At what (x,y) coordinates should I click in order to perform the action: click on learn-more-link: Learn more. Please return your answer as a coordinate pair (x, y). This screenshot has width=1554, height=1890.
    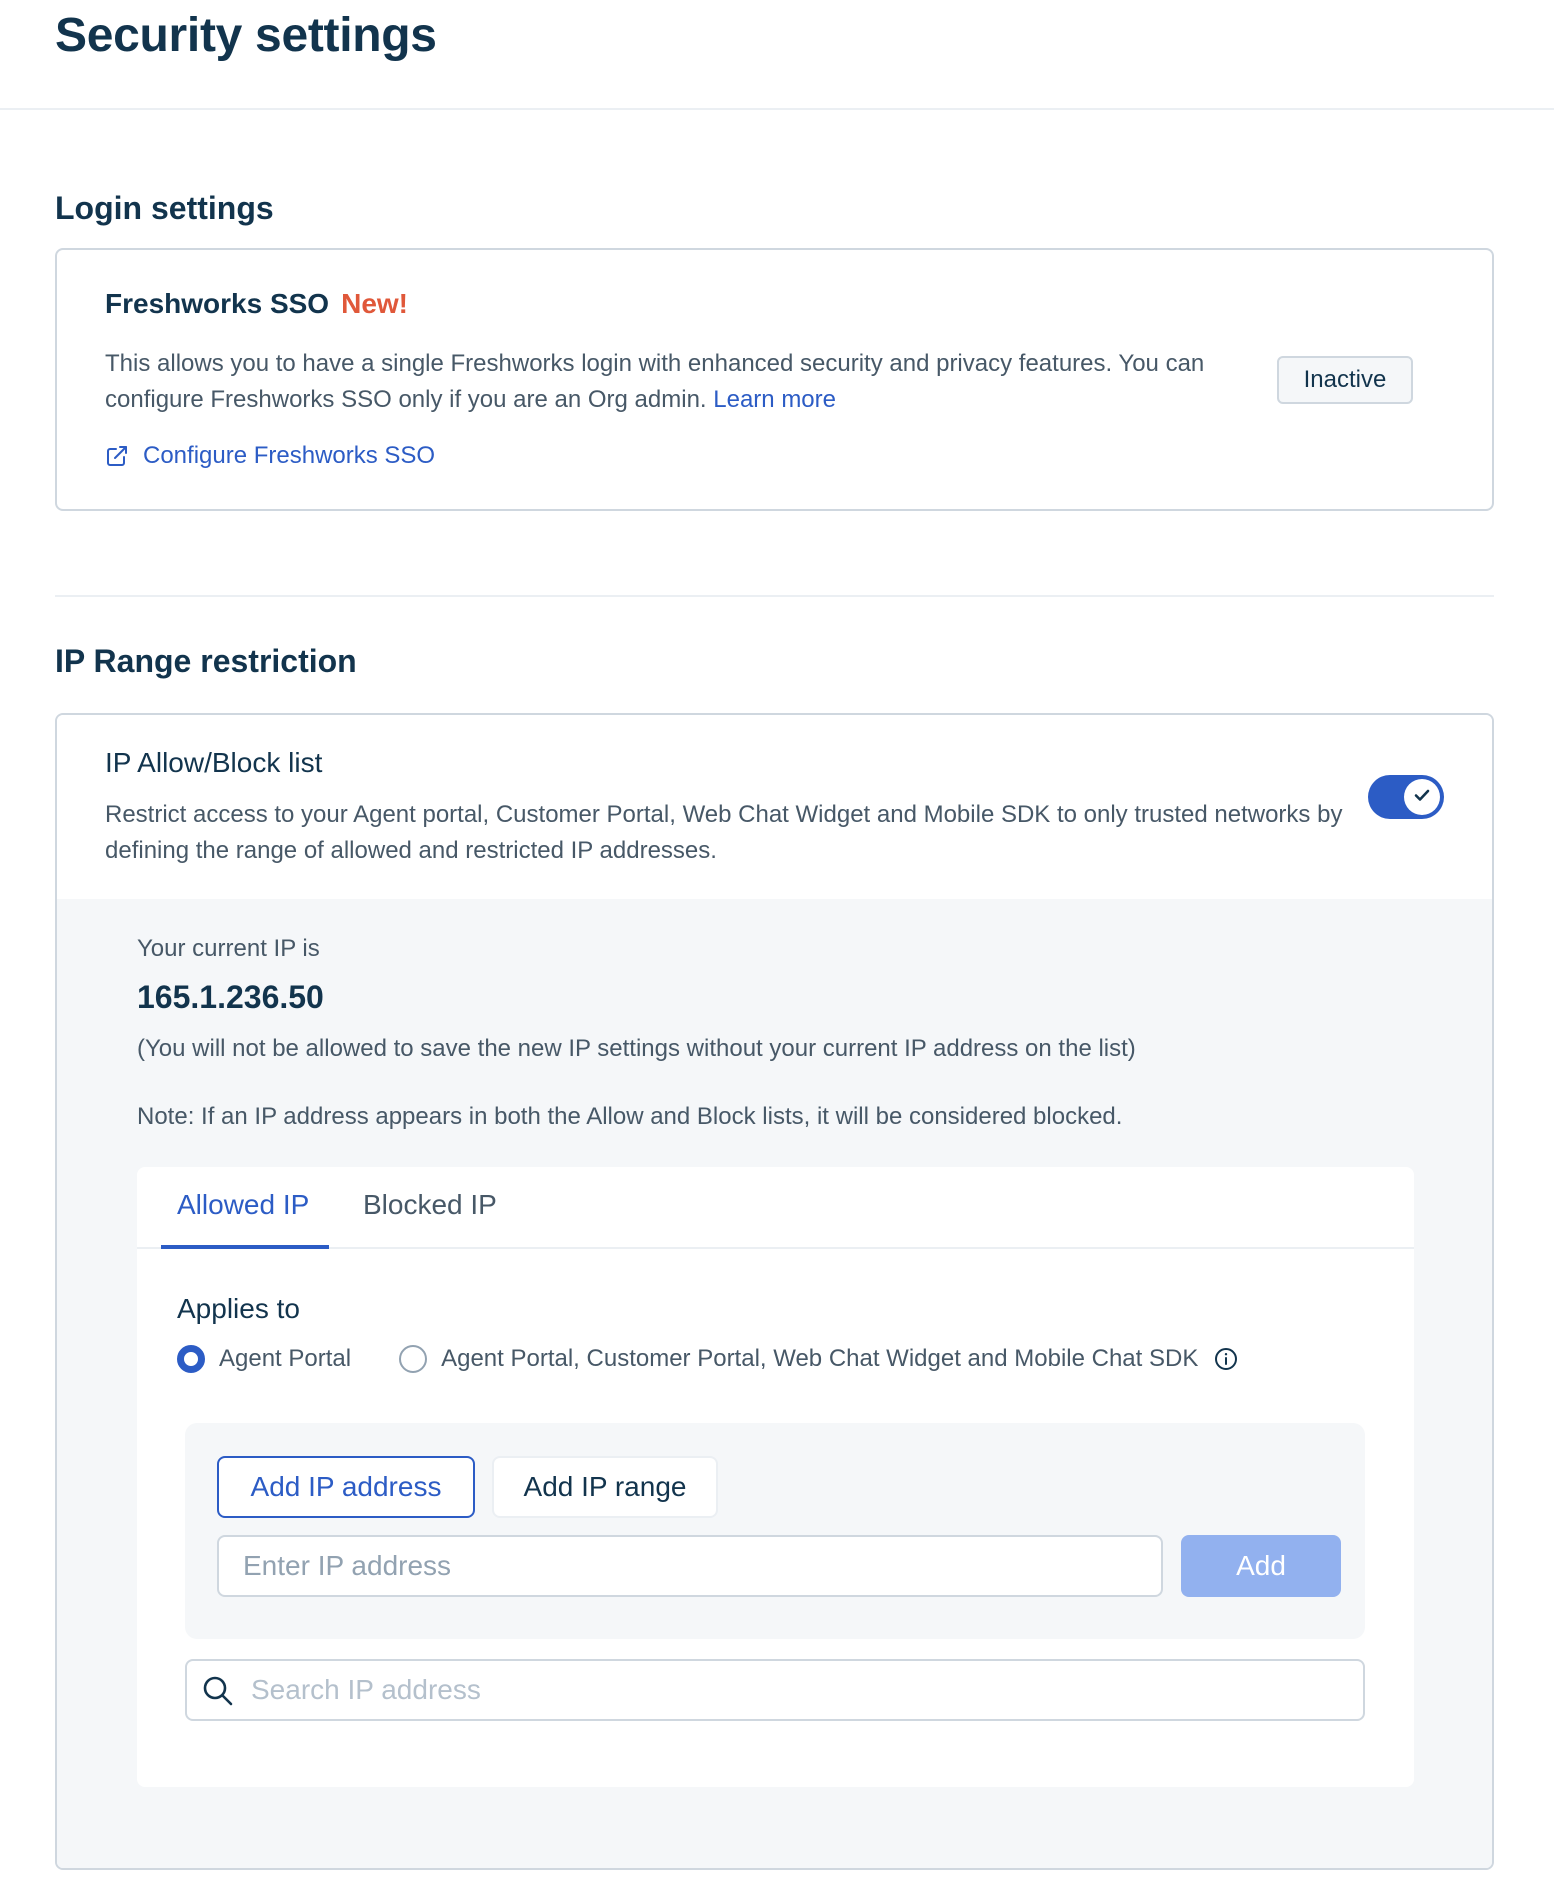
    Looking at the image, I should click on (774, 399).